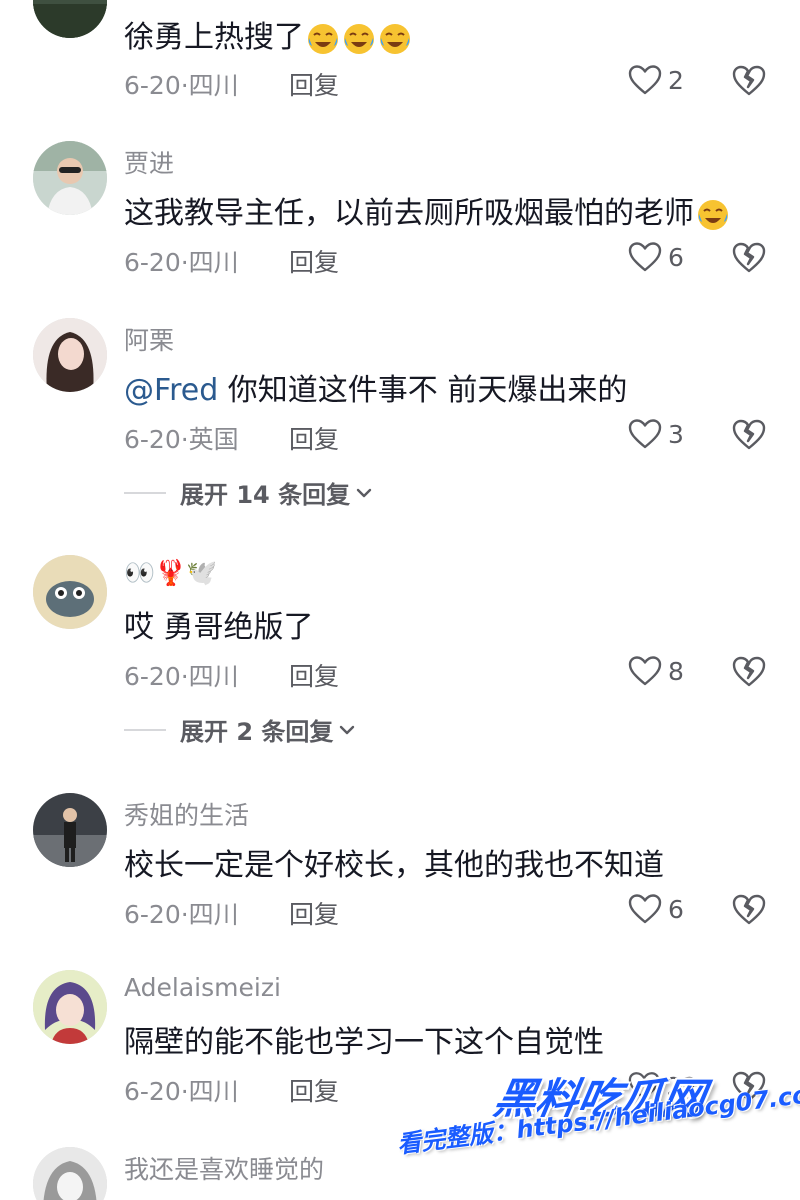  What do you see at coordinates (257, 732) in the screenshot?
I see `expand-replies-label: 展开 2 条回复` at bounding box center [257, 732].